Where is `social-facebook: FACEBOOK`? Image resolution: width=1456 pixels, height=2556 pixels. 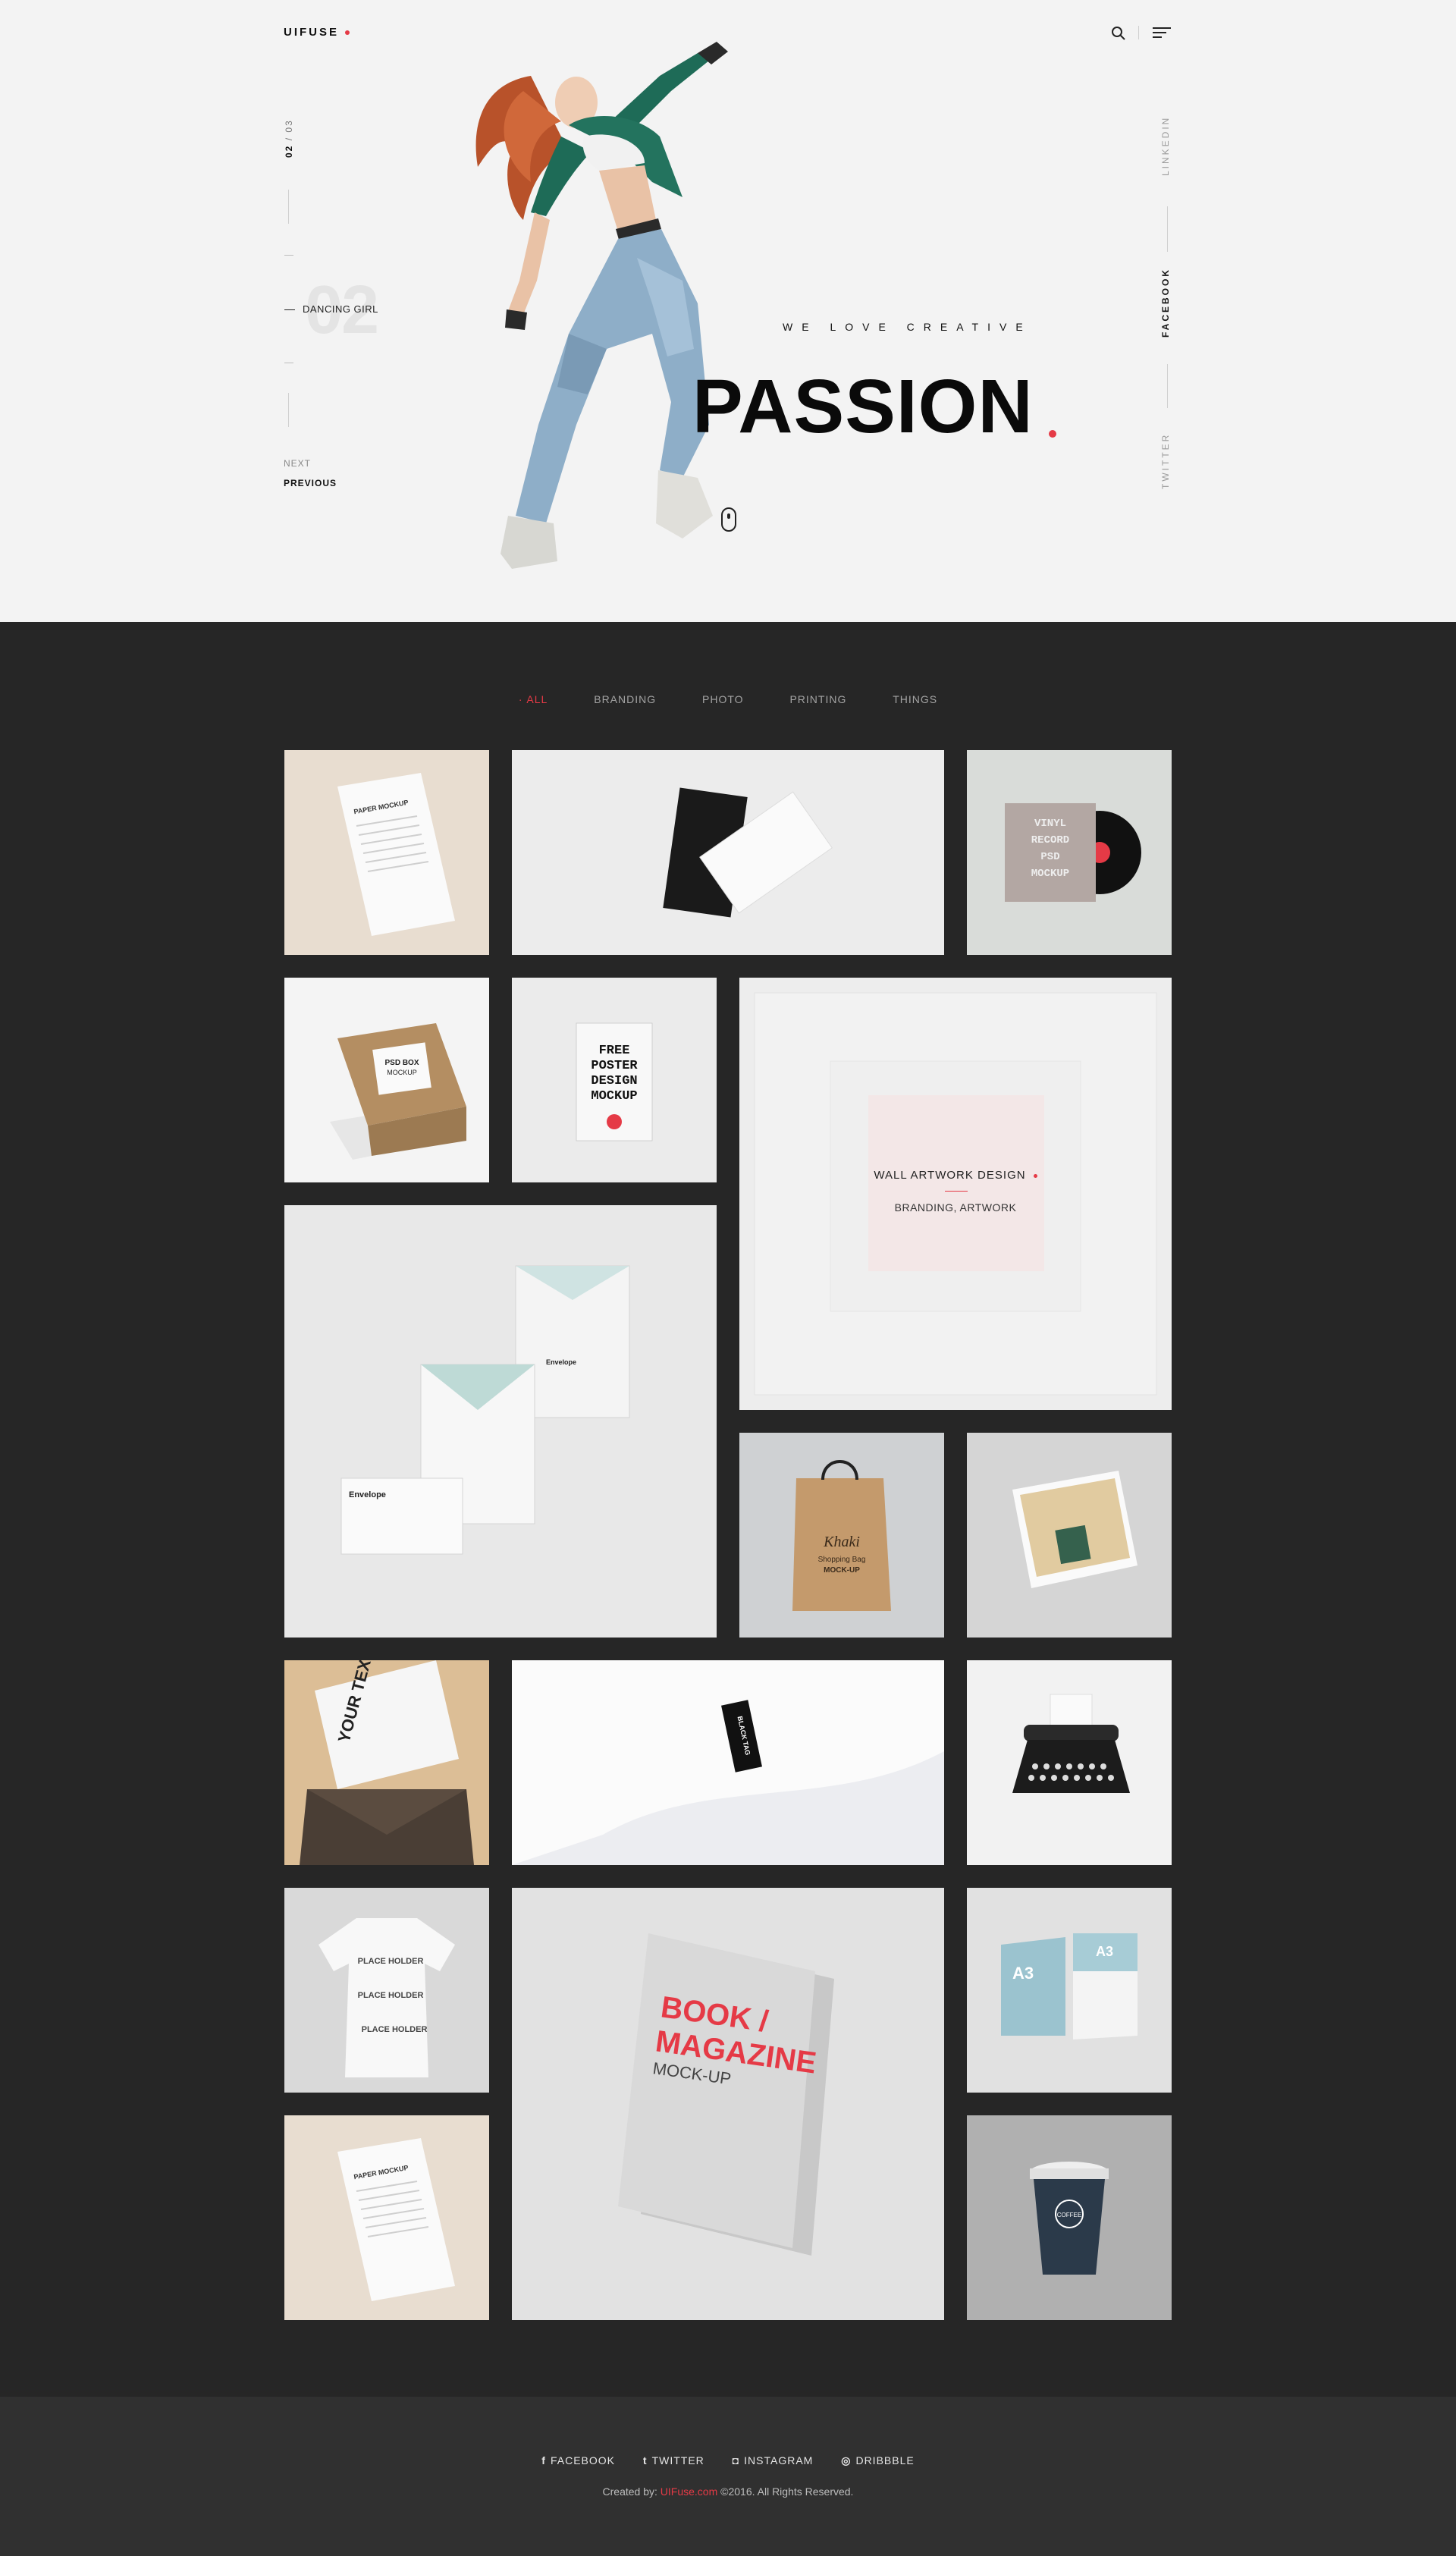 social-facebook: FACEBOOK is located at coordinates (1165, 303).